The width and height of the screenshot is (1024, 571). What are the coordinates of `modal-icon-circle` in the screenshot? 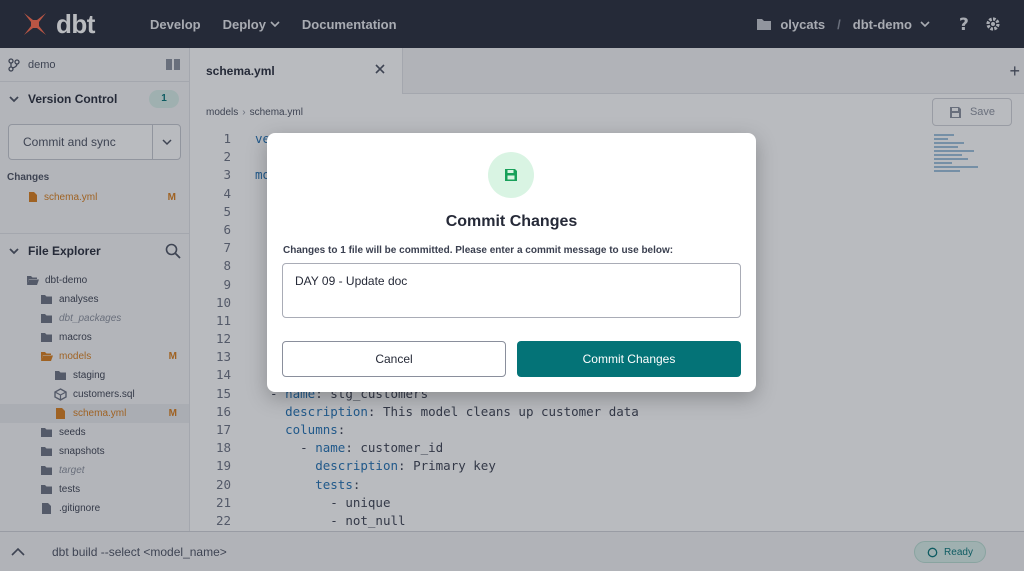 It's located at (511, 175).